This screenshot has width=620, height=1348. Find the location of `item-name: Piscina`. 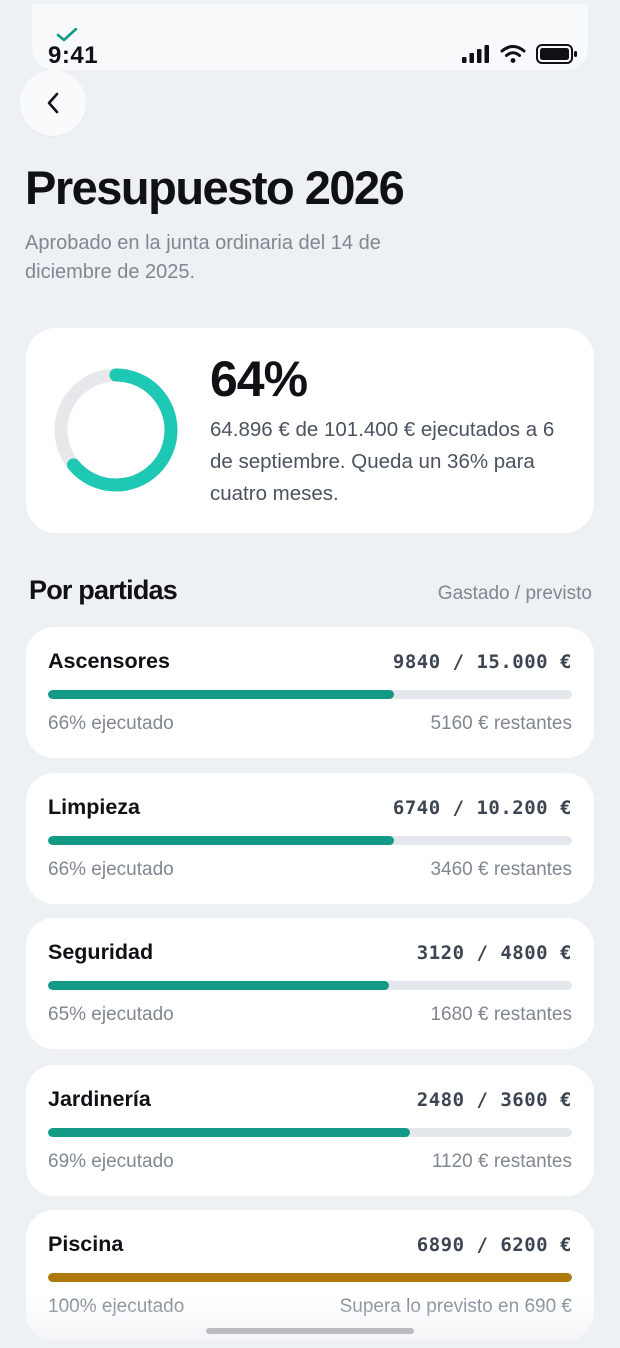

item-name: Piscina is located at coordinates (86, 1244).